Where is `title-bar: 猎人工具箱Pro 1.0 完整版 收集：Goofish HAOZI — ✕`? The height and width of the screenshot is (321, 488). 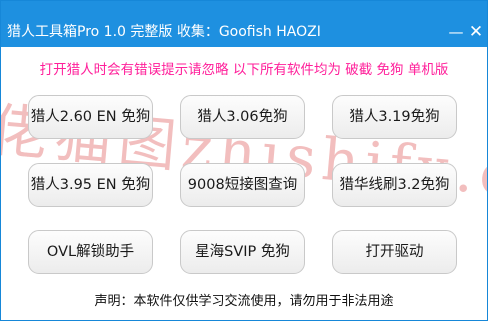 title-bar: 猎人工具箱Pro 1.0 完整版 收集：Goofish HAOZI — ✕ is located at coordinates (244, 24).